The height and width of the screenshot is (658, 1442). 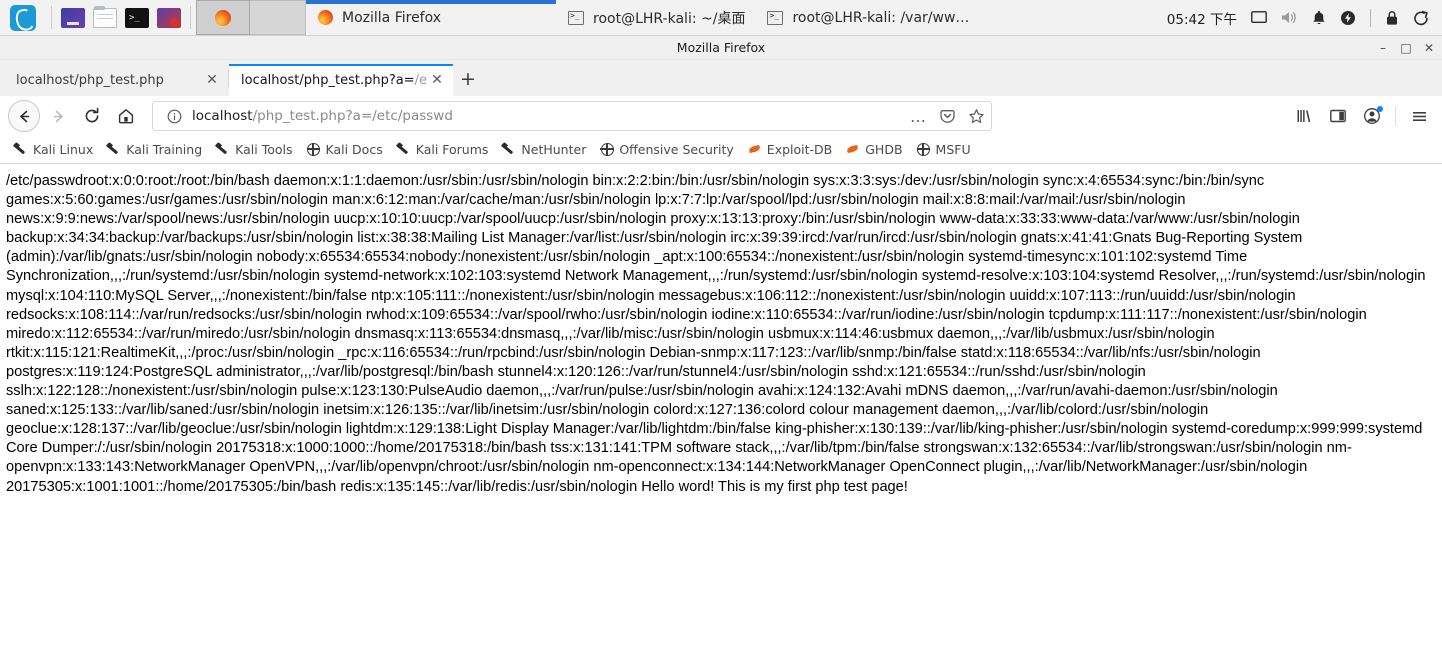 I want to click on library-icon, so click(x=1304, y=116).